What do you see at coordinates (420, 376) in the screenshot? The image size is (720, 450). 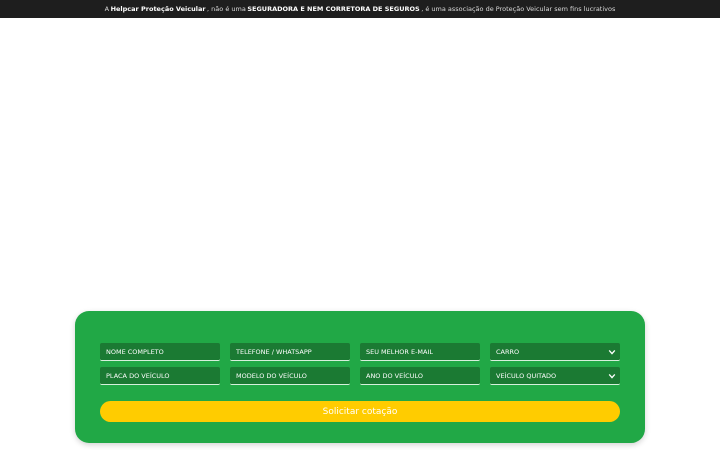 I see `year-input` at bounding box center [420, 376].